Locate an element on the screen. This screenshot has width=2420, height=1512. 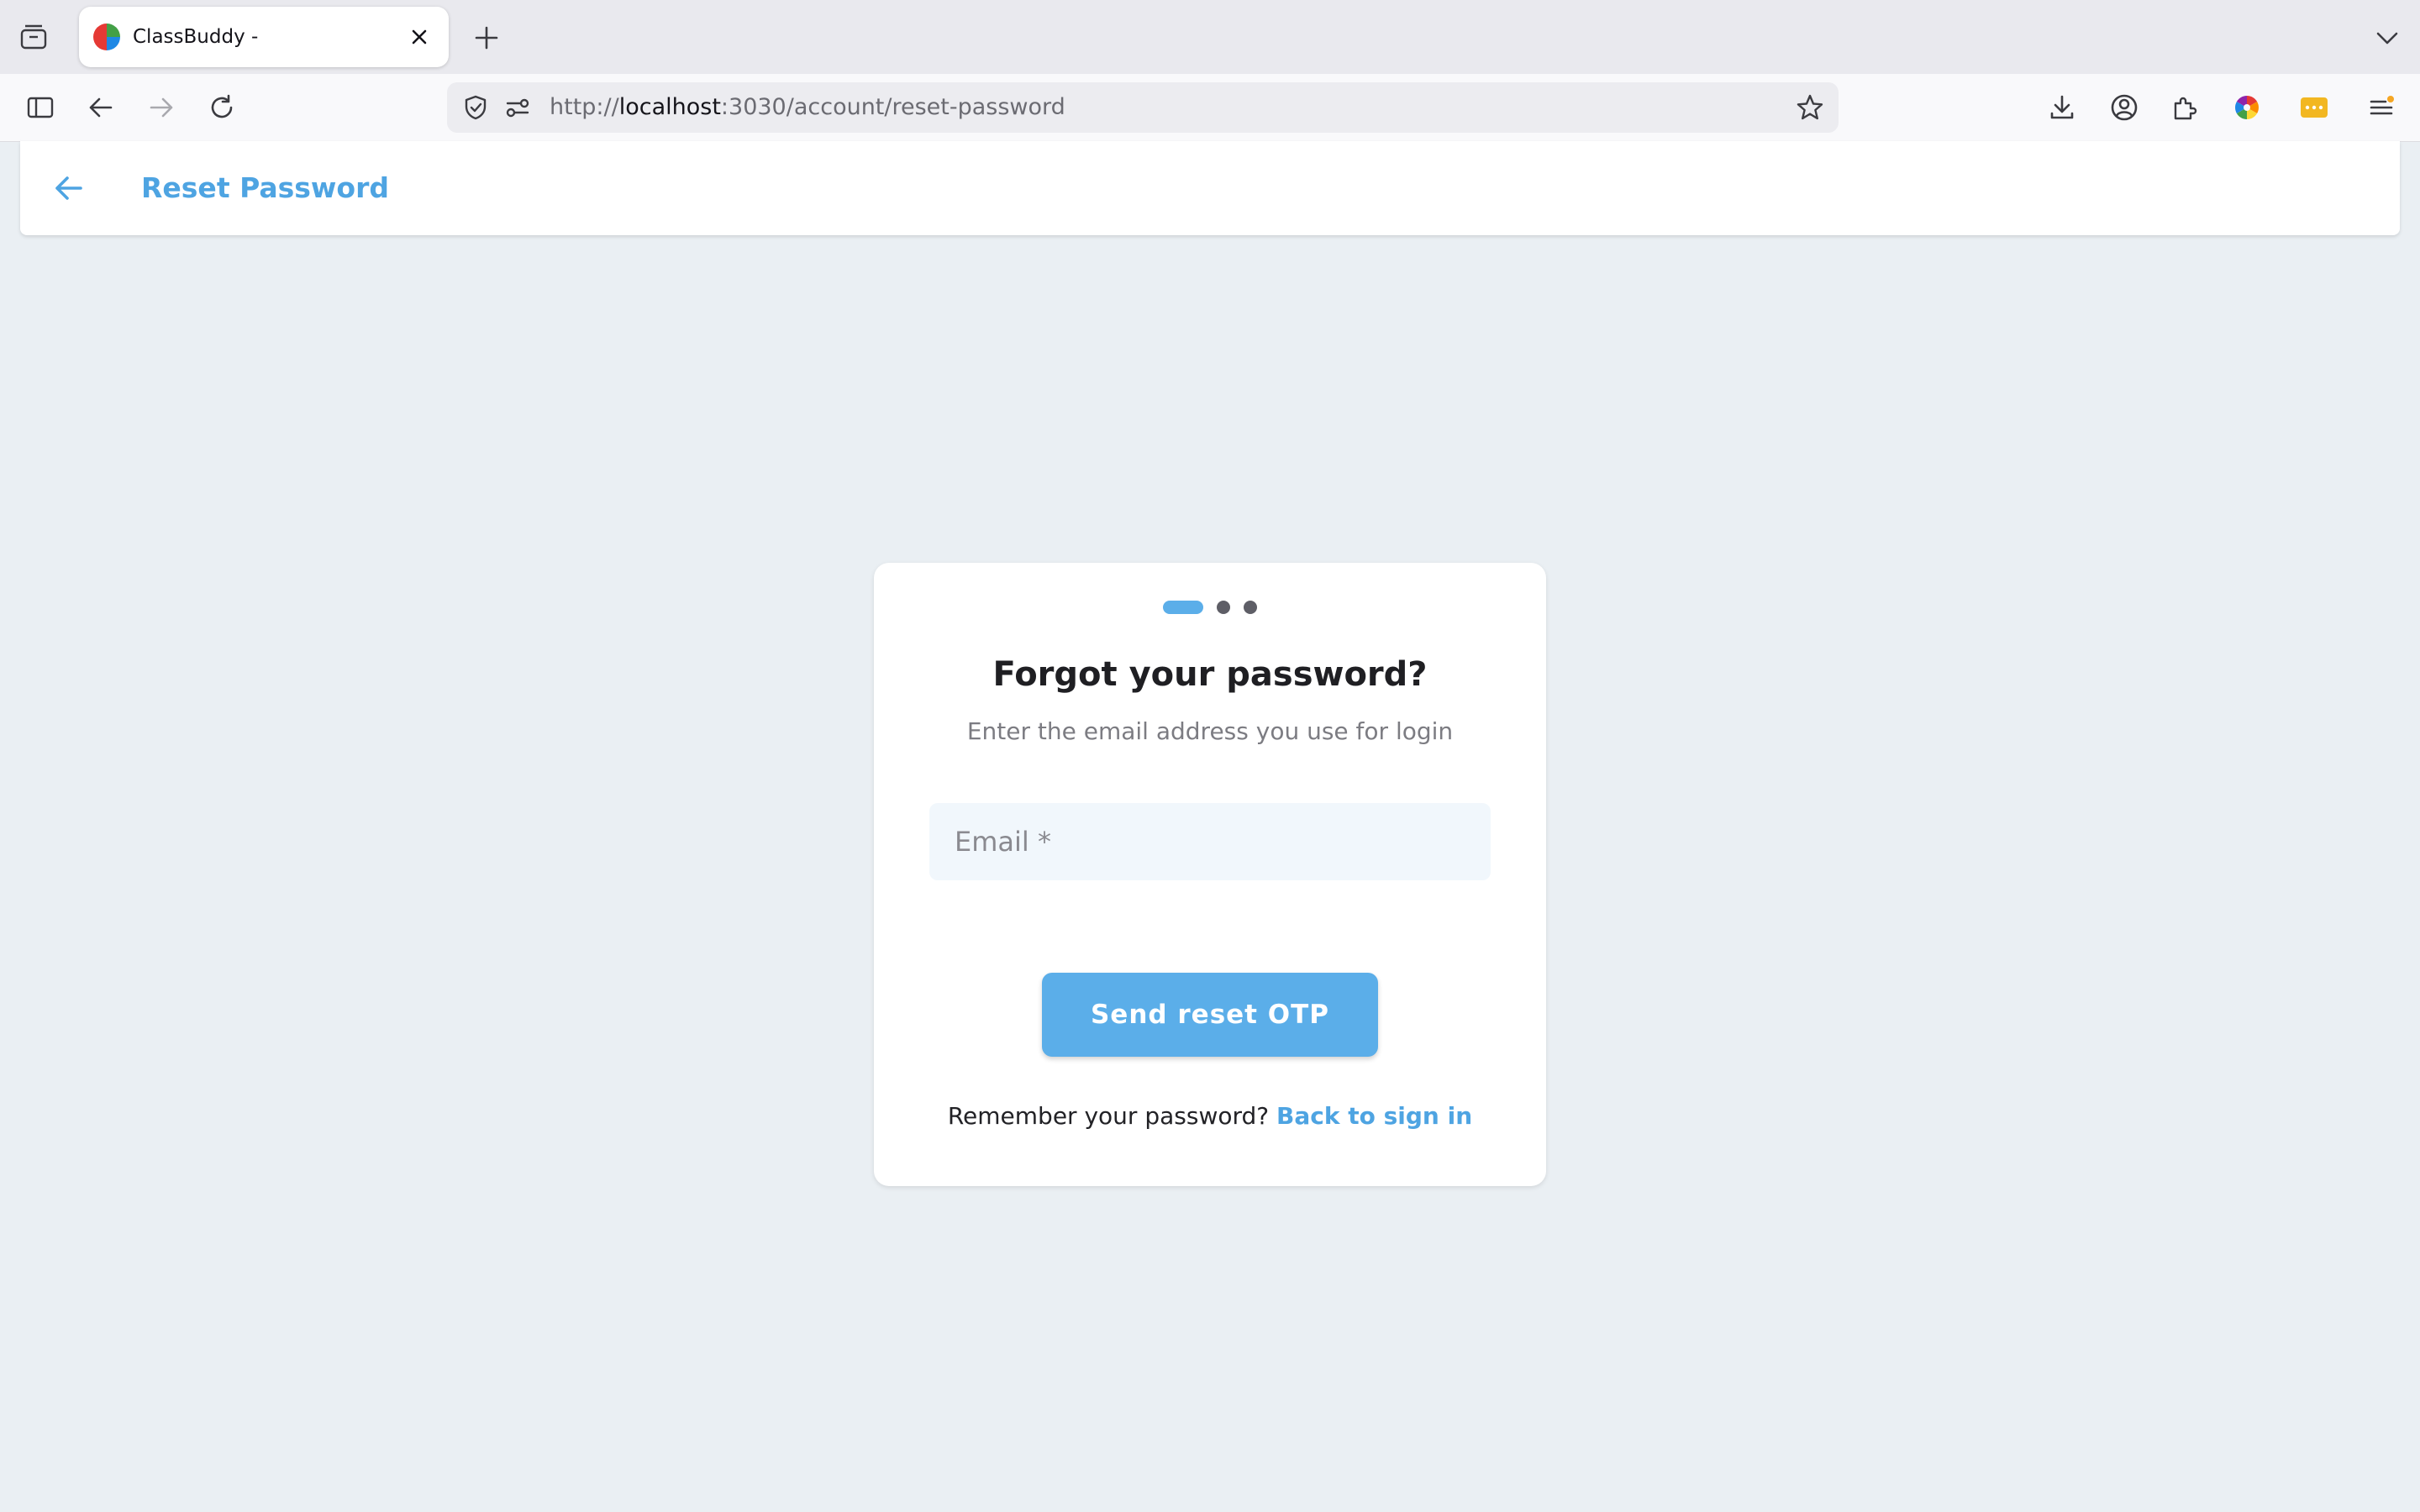
step-indicator is located at coordinates (1210, 607).